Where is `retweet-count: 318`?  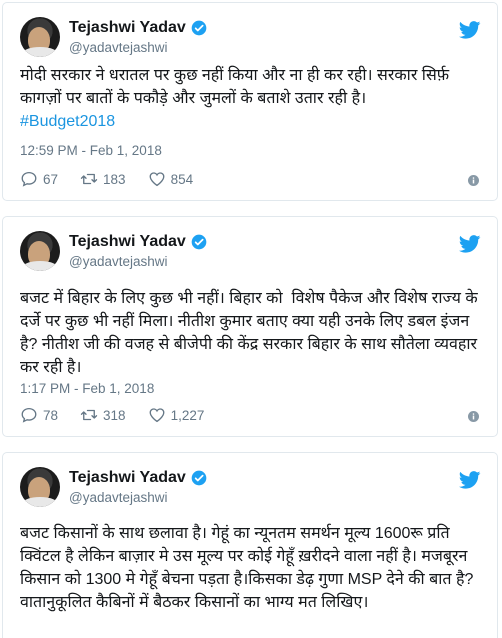
retweet-count: 318 is located at coordinates (114, 415).